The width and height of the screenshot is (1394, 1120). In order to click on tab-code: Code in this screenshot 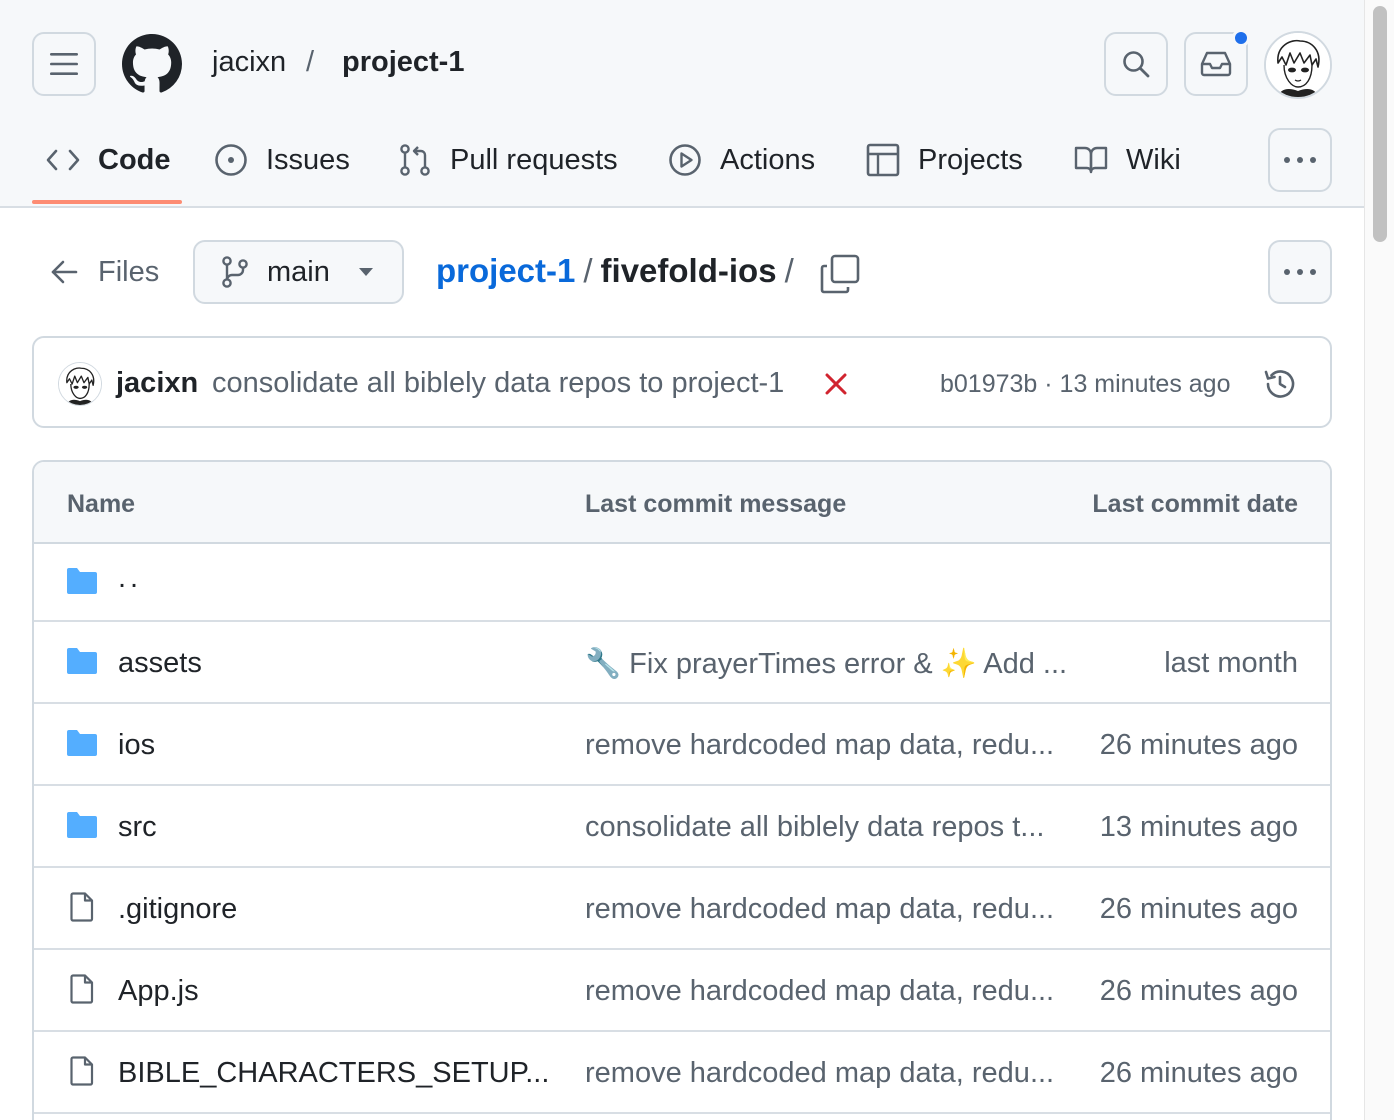, I will do `click(108, 160)`.